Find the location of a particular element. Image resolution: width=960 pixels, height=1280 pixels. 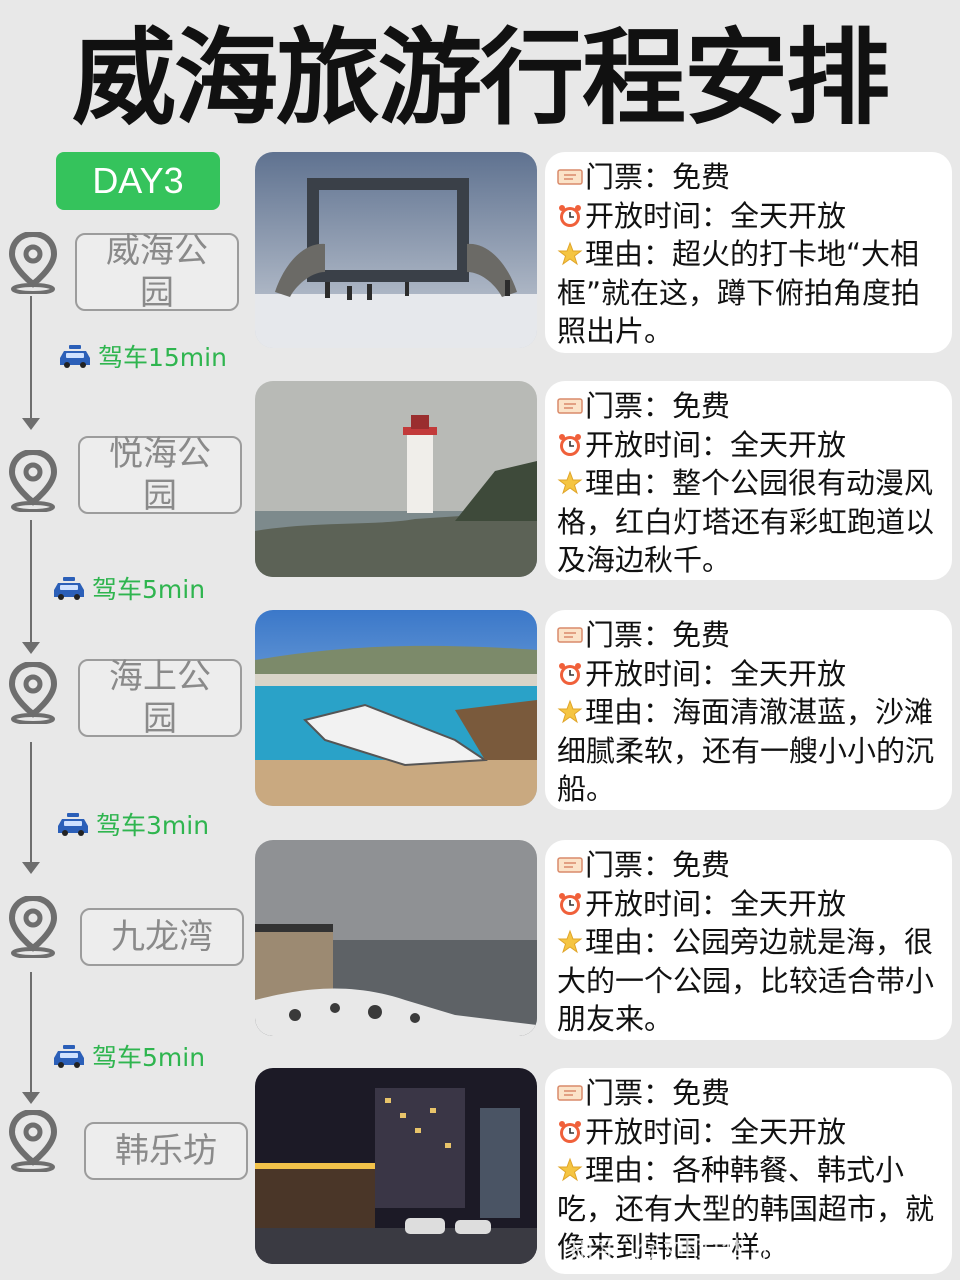

photo-hanlefang-night is located at coordinates (396, 1166).